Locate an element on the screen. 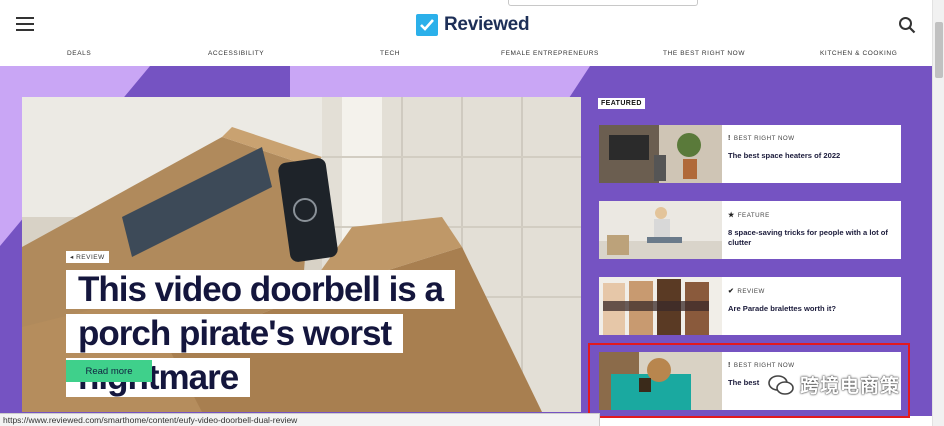 Image resolution: width=944 pixels, height=426 pixels. card-type: ★ FEATURE is located at coordinates (749, 215).